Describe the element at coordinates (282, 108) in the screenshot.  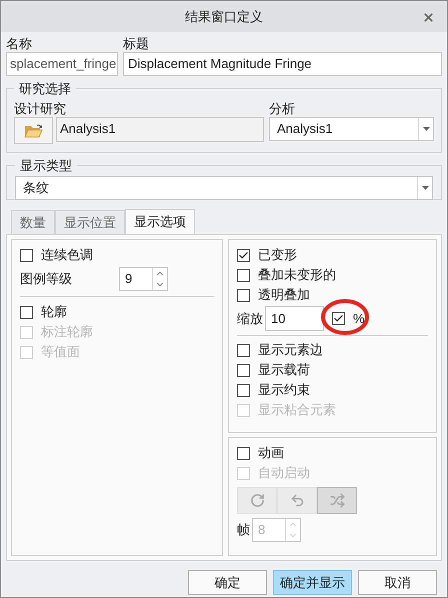
I see `field-label: 分析` at that location.